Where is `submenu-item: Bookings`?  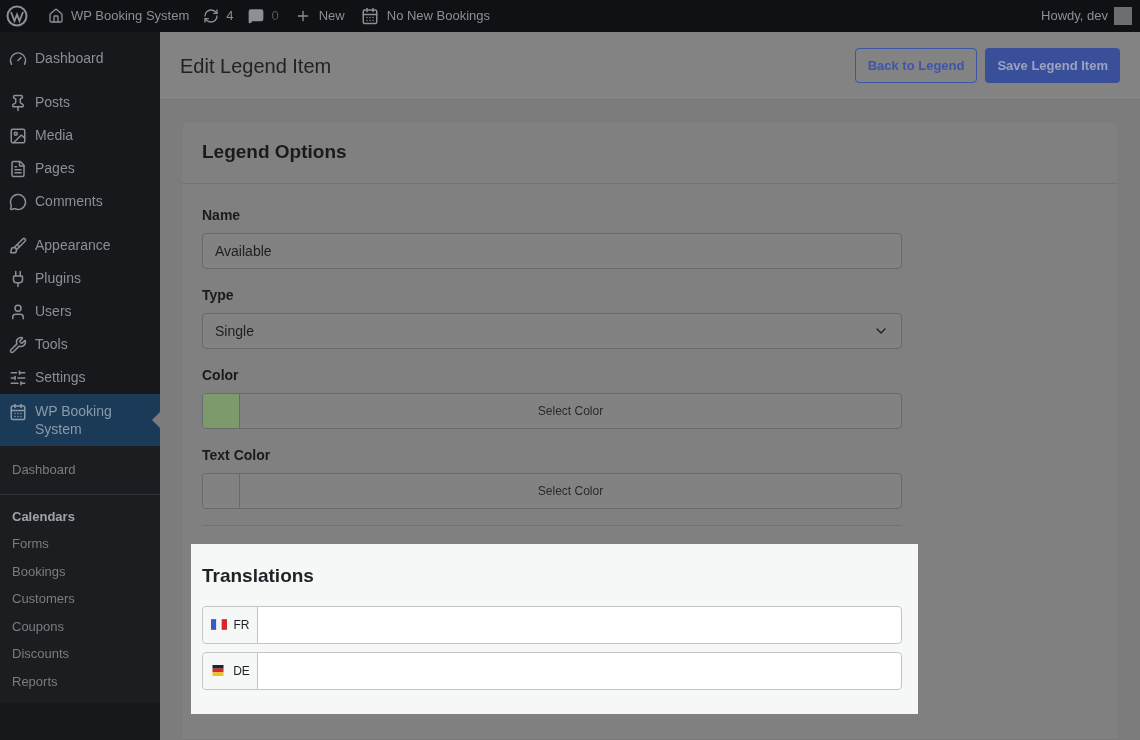 submenu-item: Bookings is located at coordinates (80, 571).